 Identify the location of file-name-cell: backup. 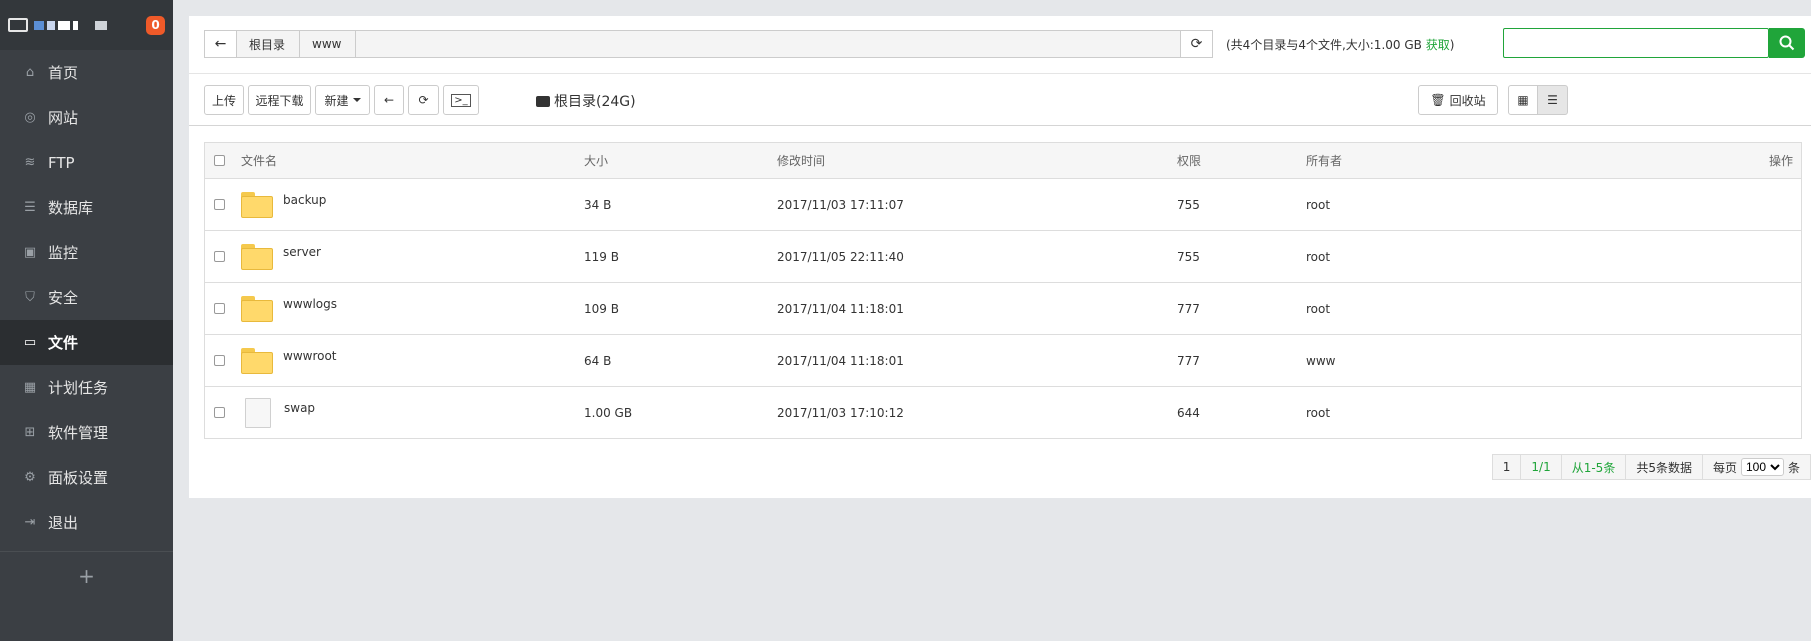
(412, 204).